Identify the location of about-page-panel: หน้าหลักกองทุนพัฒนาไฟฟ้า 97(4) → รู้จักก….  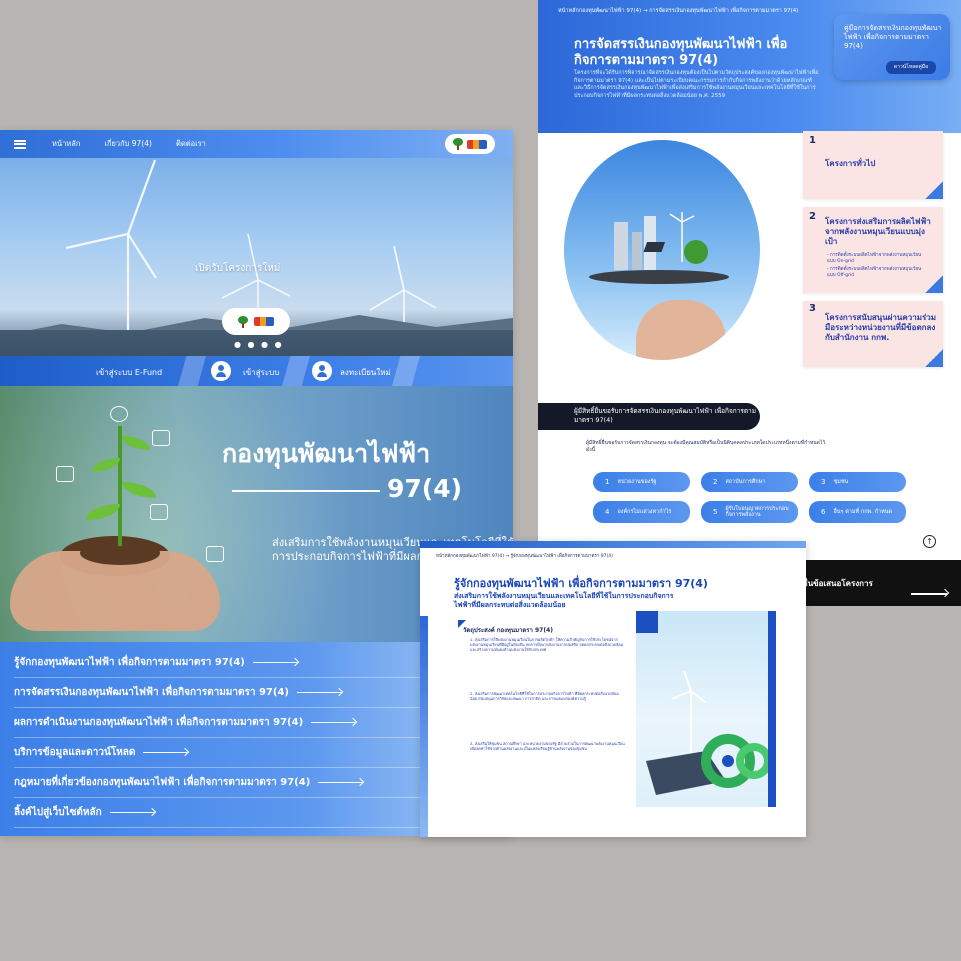
(613, 689).